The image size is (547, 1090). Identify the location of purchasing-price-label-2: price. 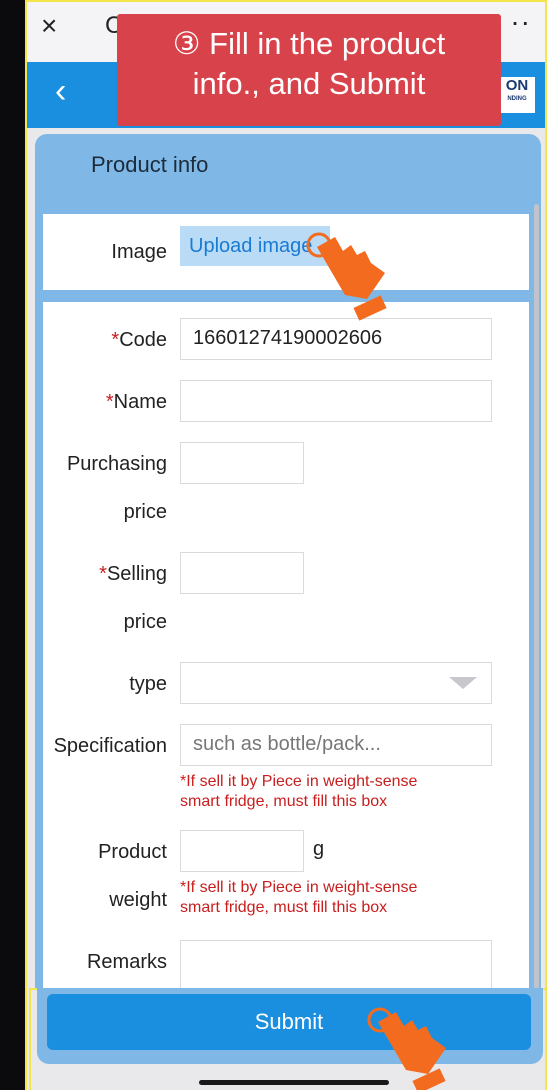
(145, 512).